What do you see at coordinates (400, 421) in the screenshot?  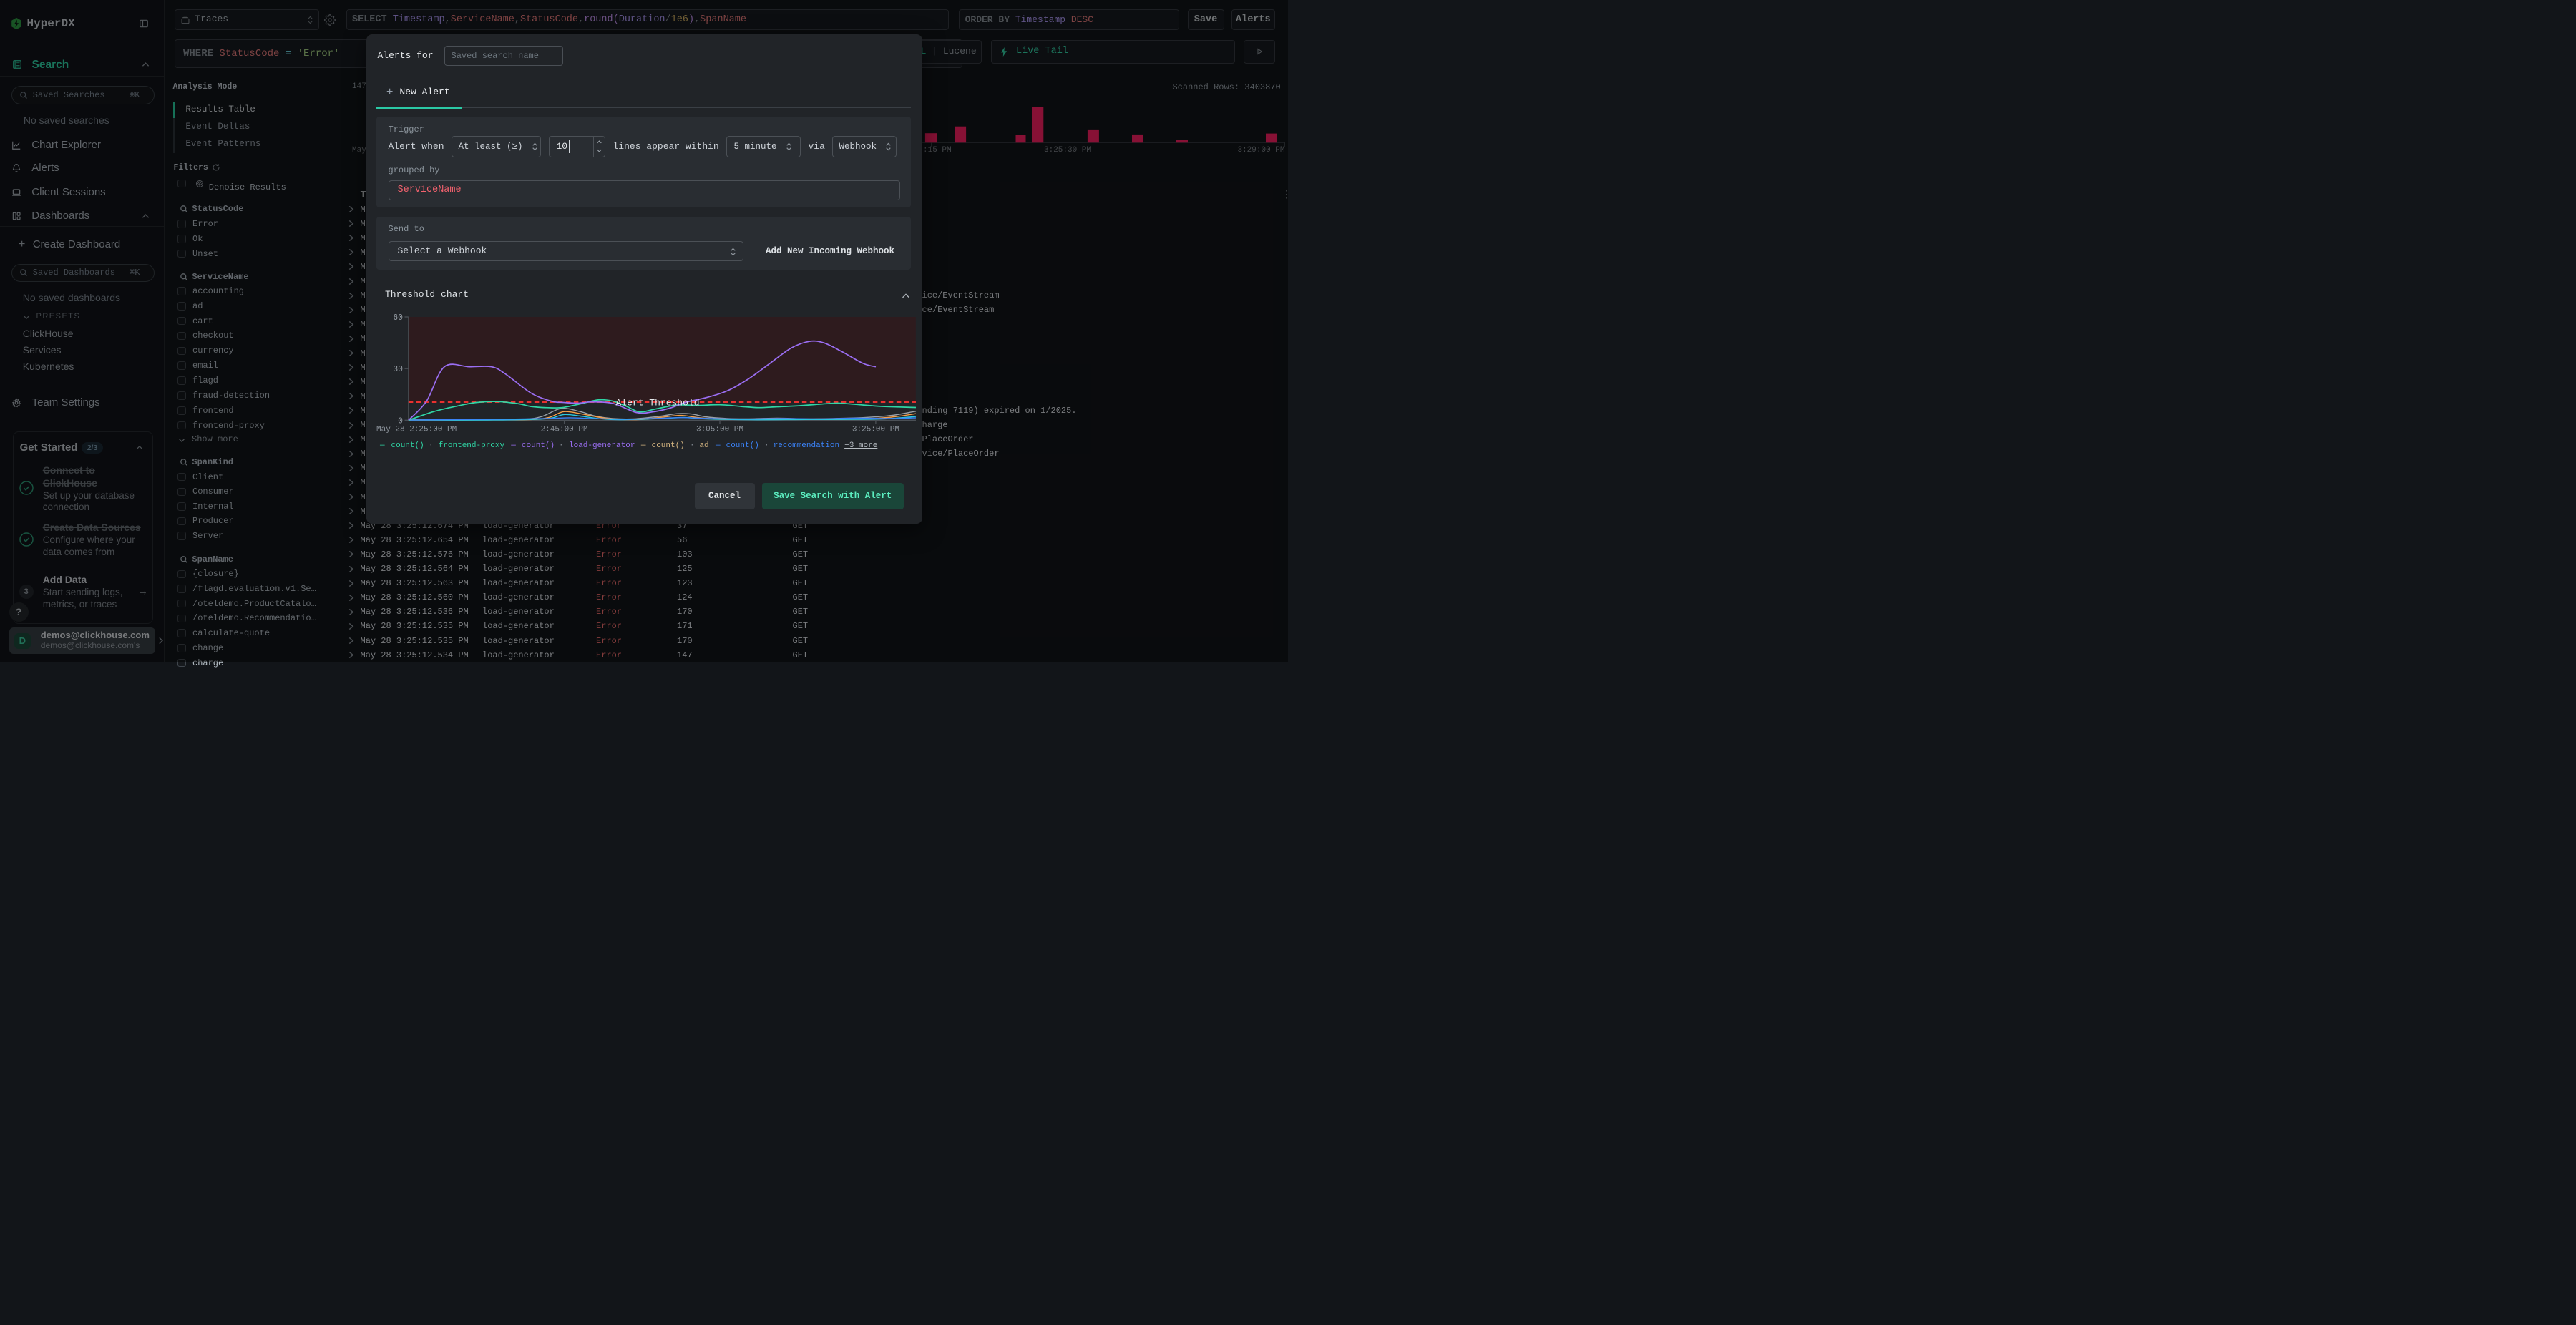 I see `svg-text: 0` at bounding box center [400, 421].